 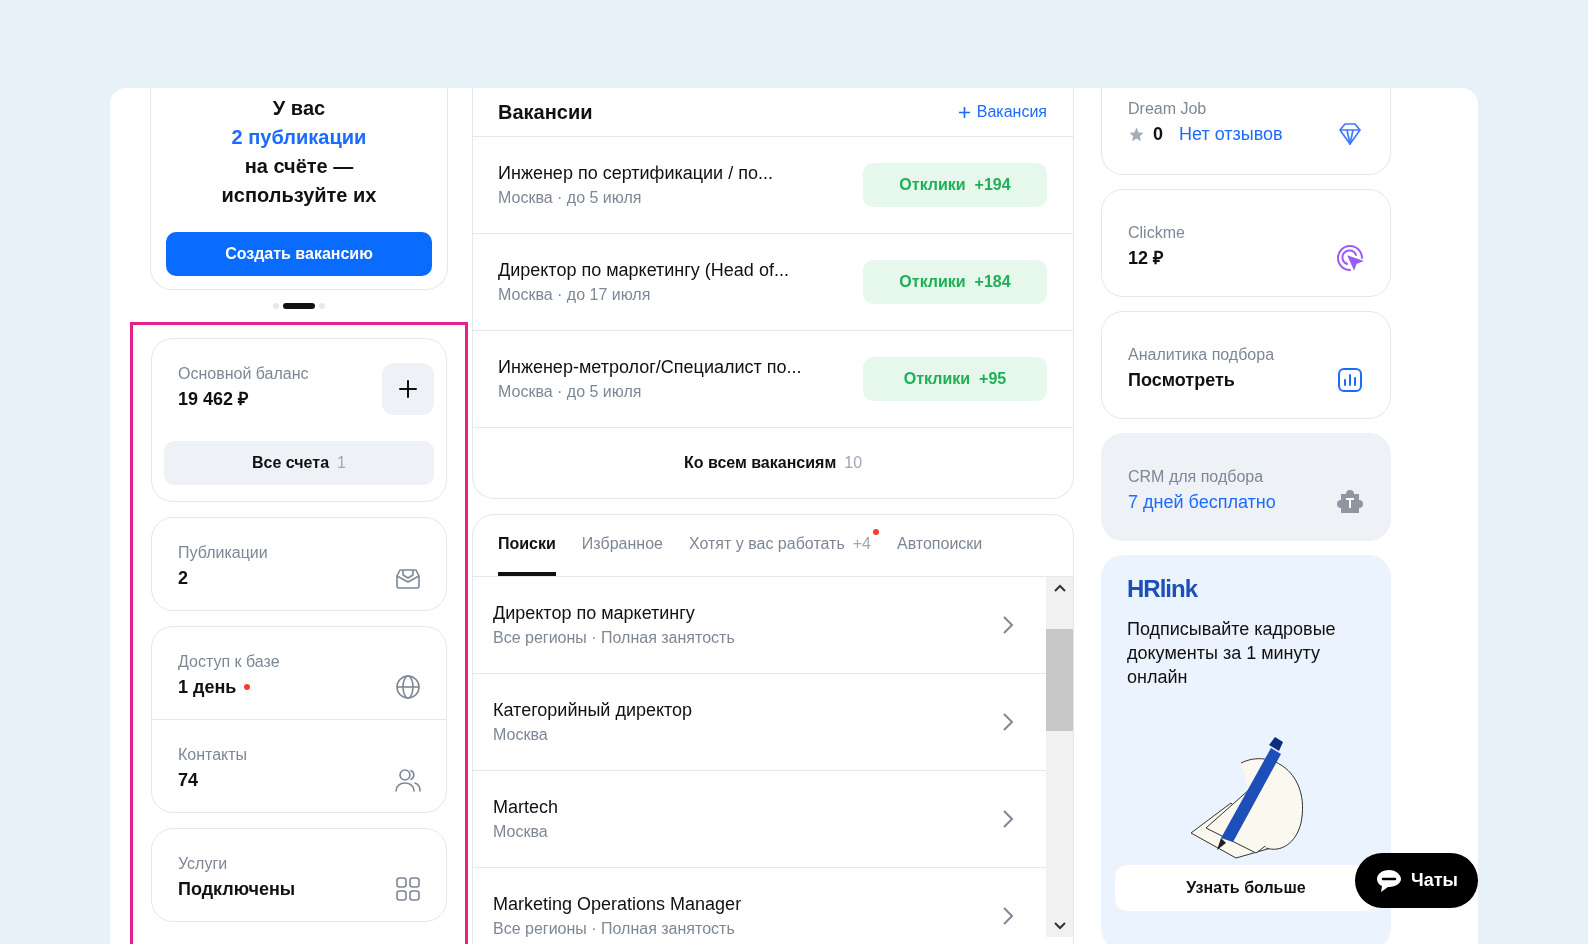 What do you see at coordinates (299, 137) in the screenshot?
I see `promo-text: 2 публикации` at bounding box center [299, 137].